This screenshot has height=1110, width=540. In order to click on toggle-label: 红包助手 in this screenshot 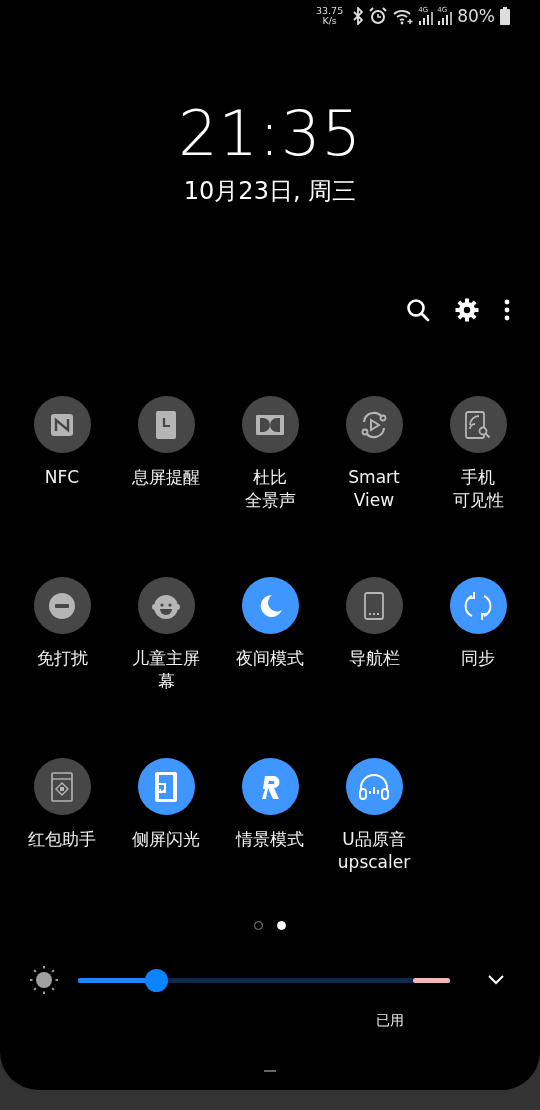, I will do `click(62, 839)`.